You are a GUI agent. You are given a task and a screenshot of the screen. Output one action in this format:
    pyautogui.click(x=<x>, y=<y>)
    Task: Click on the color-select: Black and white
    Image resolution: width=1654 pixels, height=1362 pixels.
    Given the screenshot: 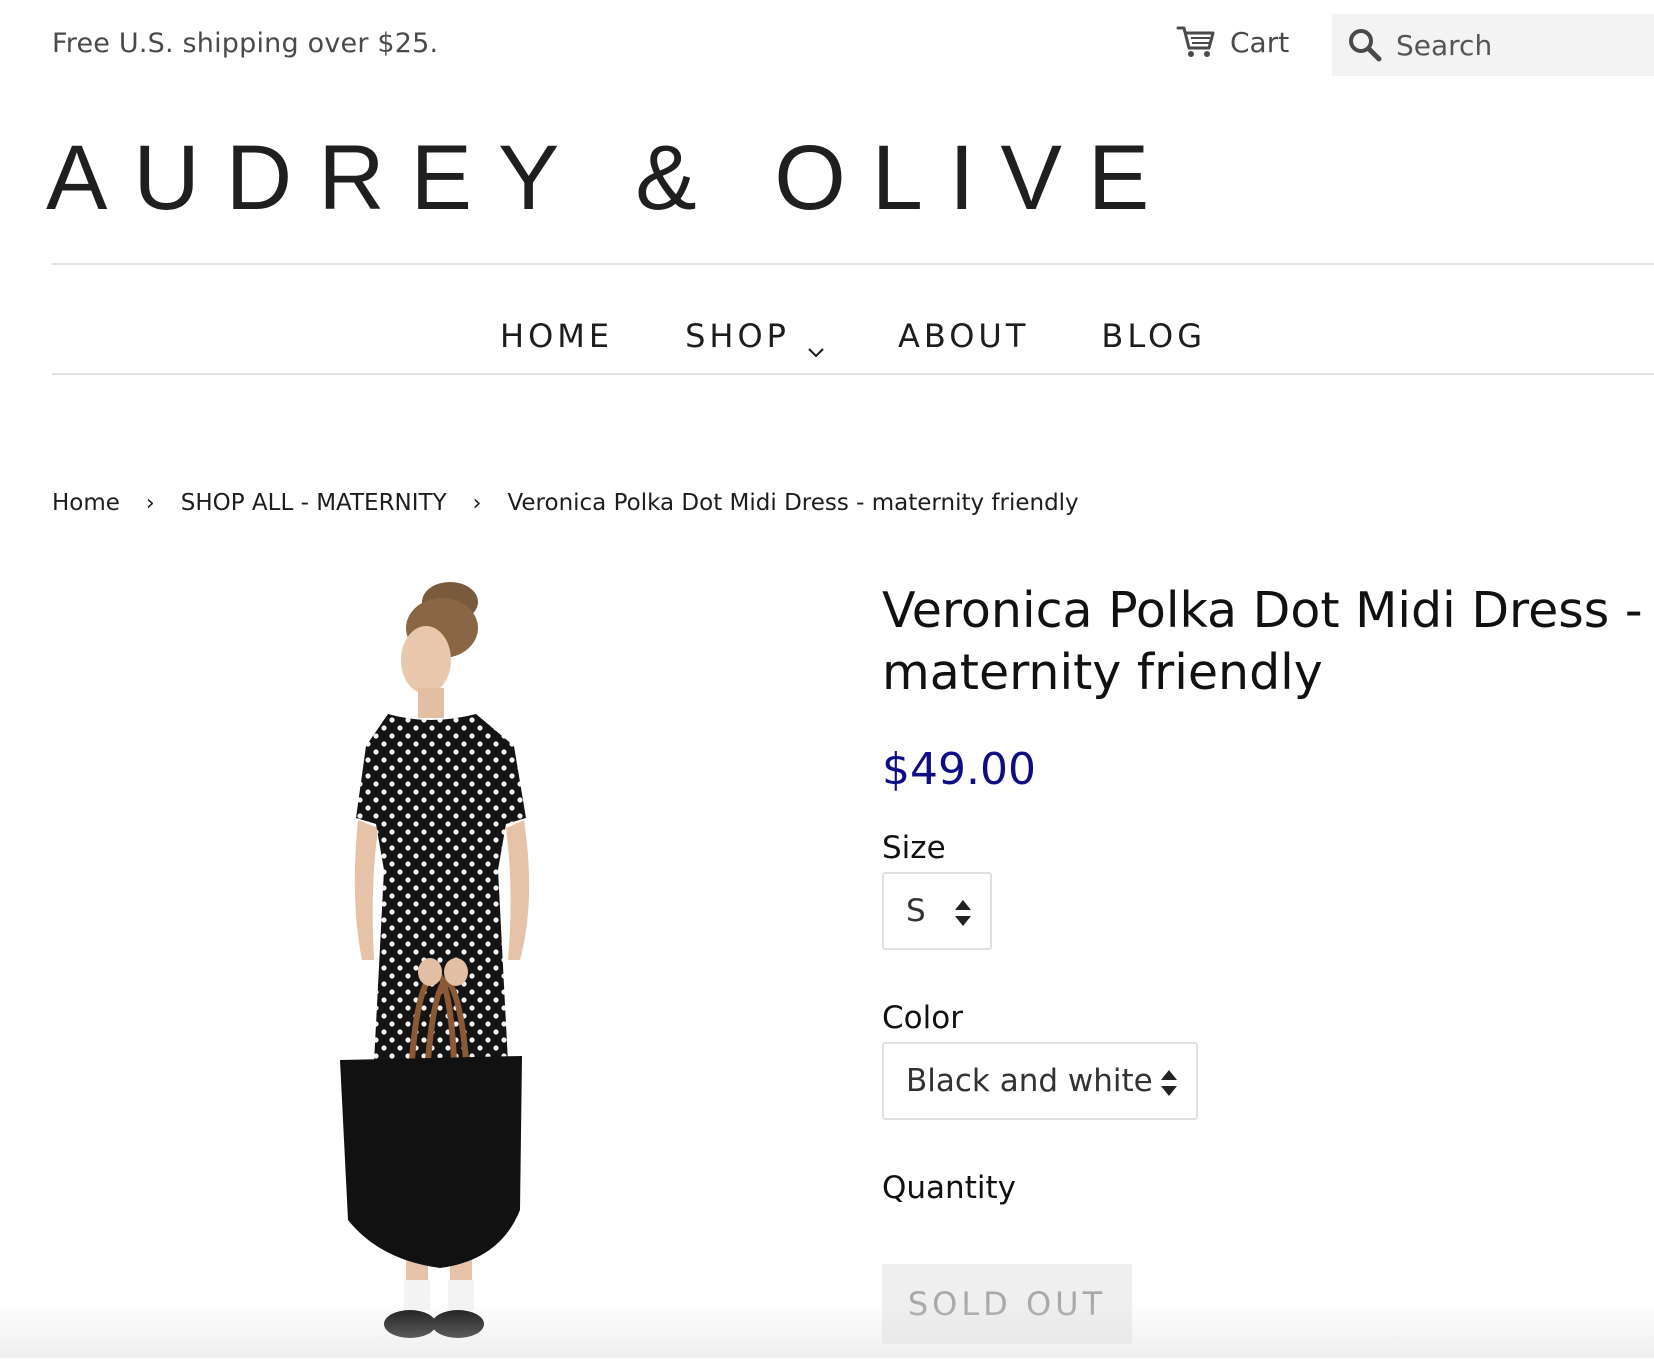 What is the action you would take?
    pyautogui.click(x=1040, y=1081)
    